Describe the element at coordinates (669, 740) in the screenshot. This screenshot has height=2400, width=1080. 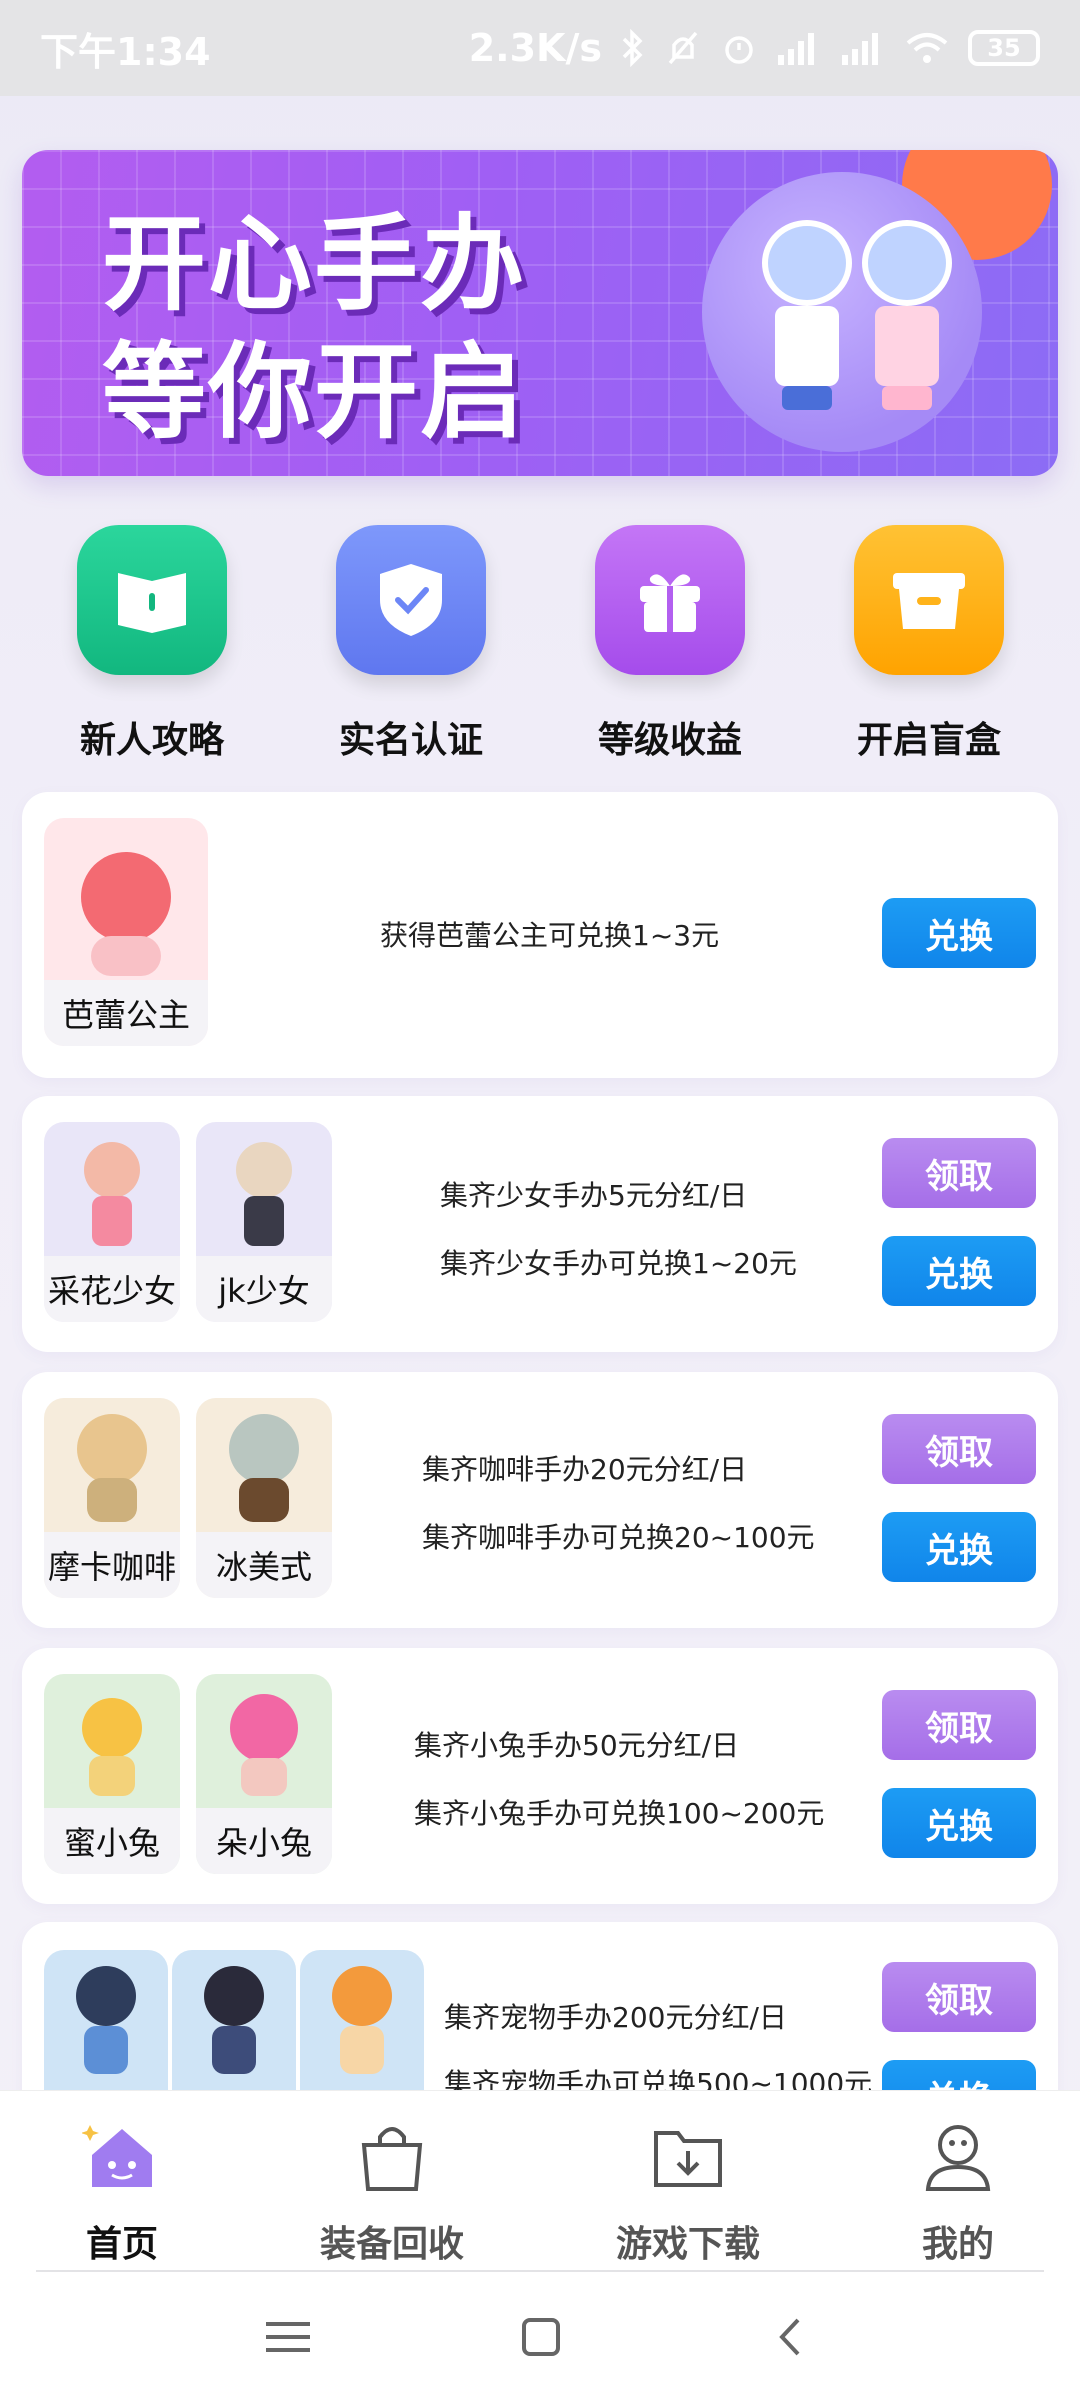
I see `quick-action-label: 等级收益` at that location.